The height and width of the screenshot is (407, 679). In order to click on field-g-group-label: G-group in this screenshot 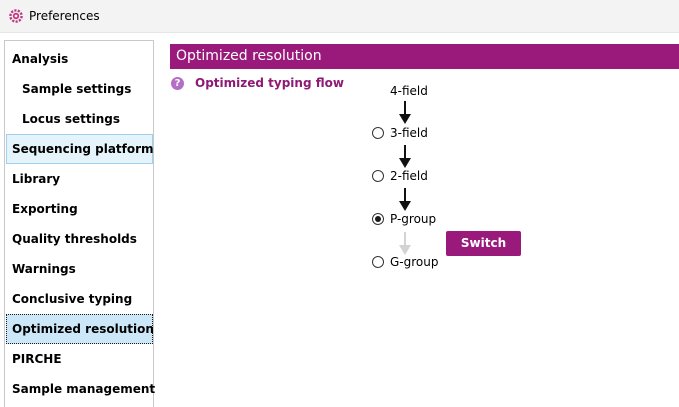, I will do `click(414, 262)`.